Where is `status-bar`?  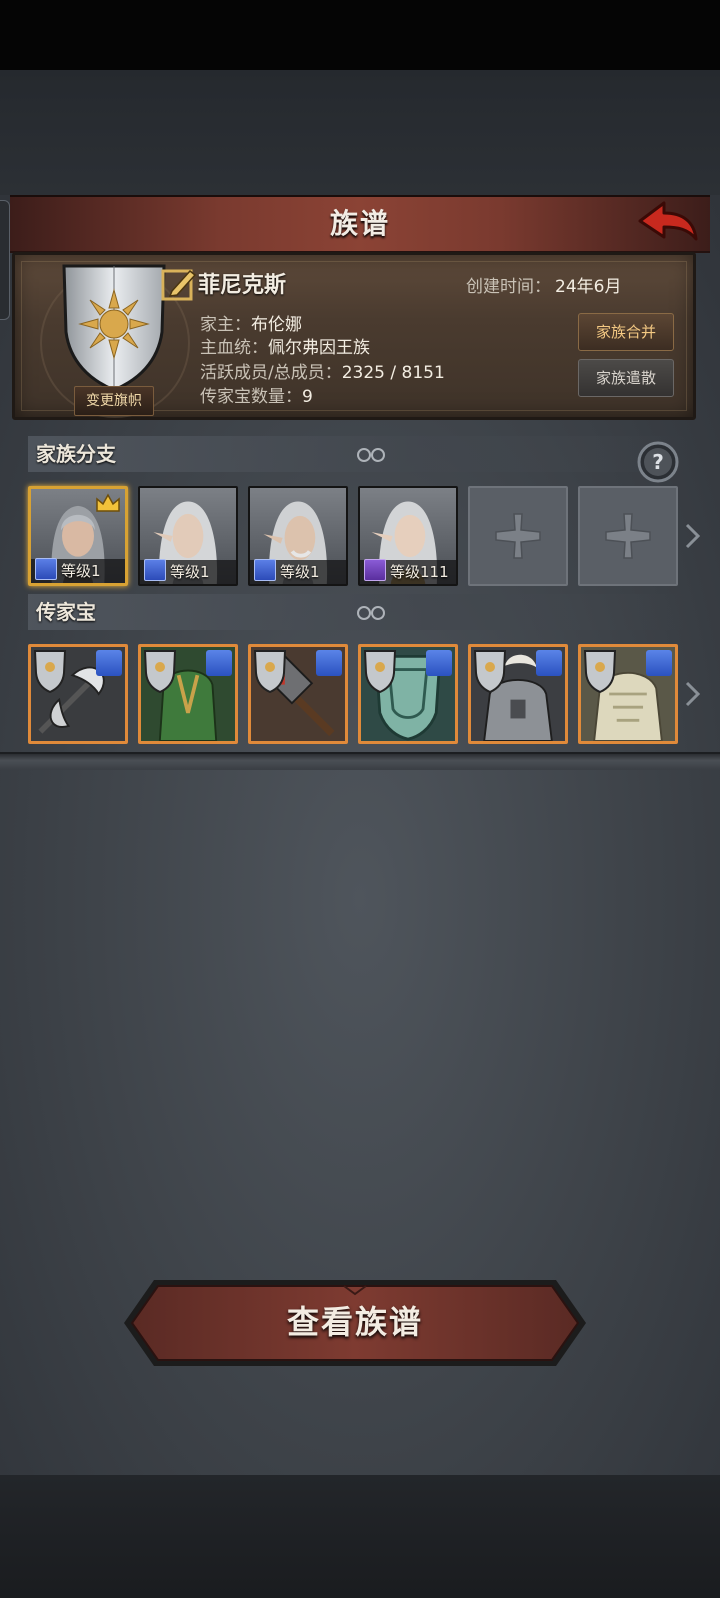 status-bar is located at coordinates (360, 35).